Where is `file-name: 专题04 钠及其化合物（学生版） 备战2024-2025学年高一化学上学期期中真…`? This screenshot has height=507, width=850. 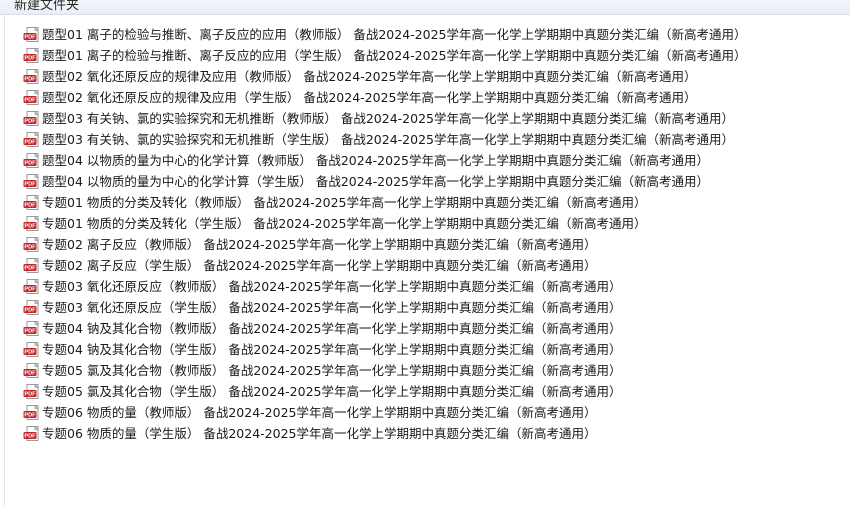
file-name: 专题04 钠及其化合物（学生版） 备战2024-2025学年高一化学上学期期中真… is located at coordinates (332, 349).